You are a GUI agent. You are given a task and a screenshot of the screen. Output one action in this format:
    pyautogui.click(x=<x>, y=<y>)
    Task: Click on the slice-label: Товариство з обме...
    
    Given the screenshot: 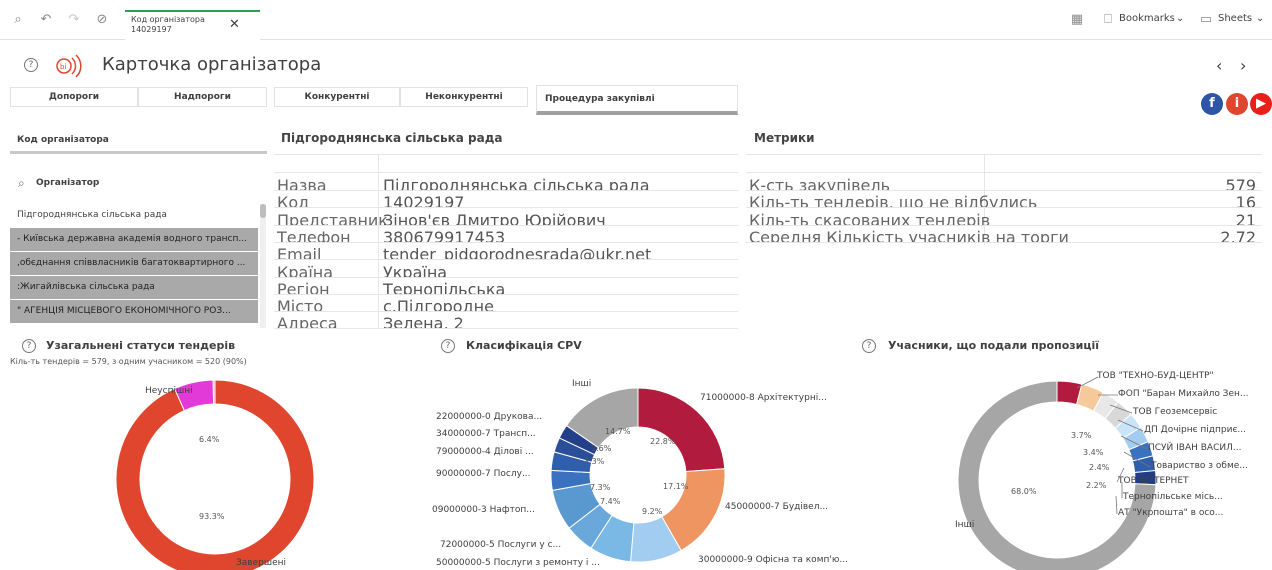 What is the action you would take?
    pyautogui.click(x=1199, y=466)
    